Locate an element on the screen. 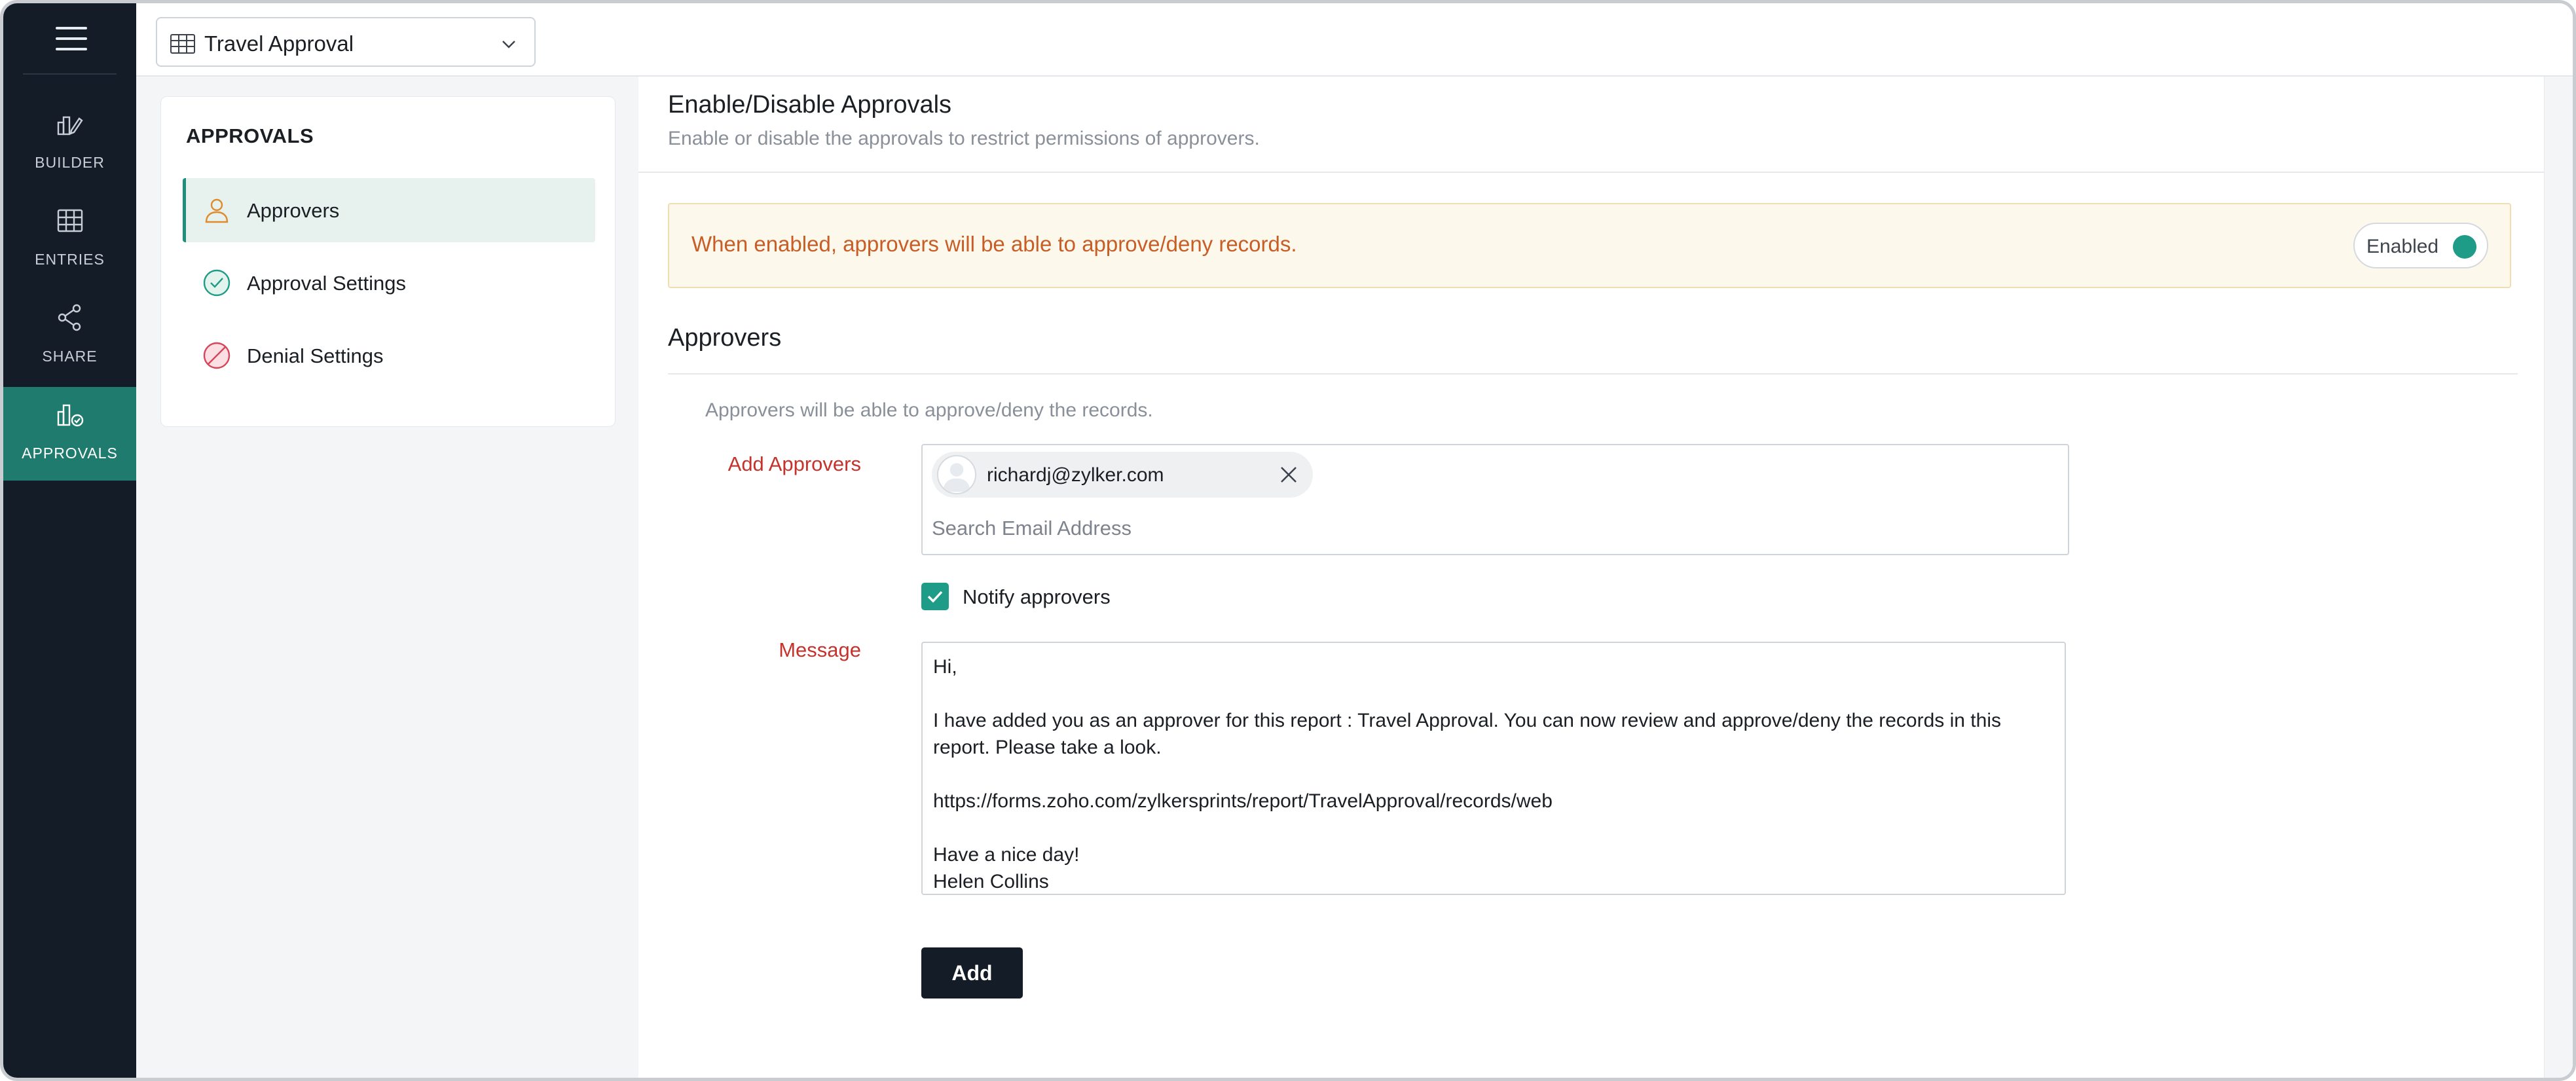  report-selector: Travel Approval is located at coordinates (346, 42).